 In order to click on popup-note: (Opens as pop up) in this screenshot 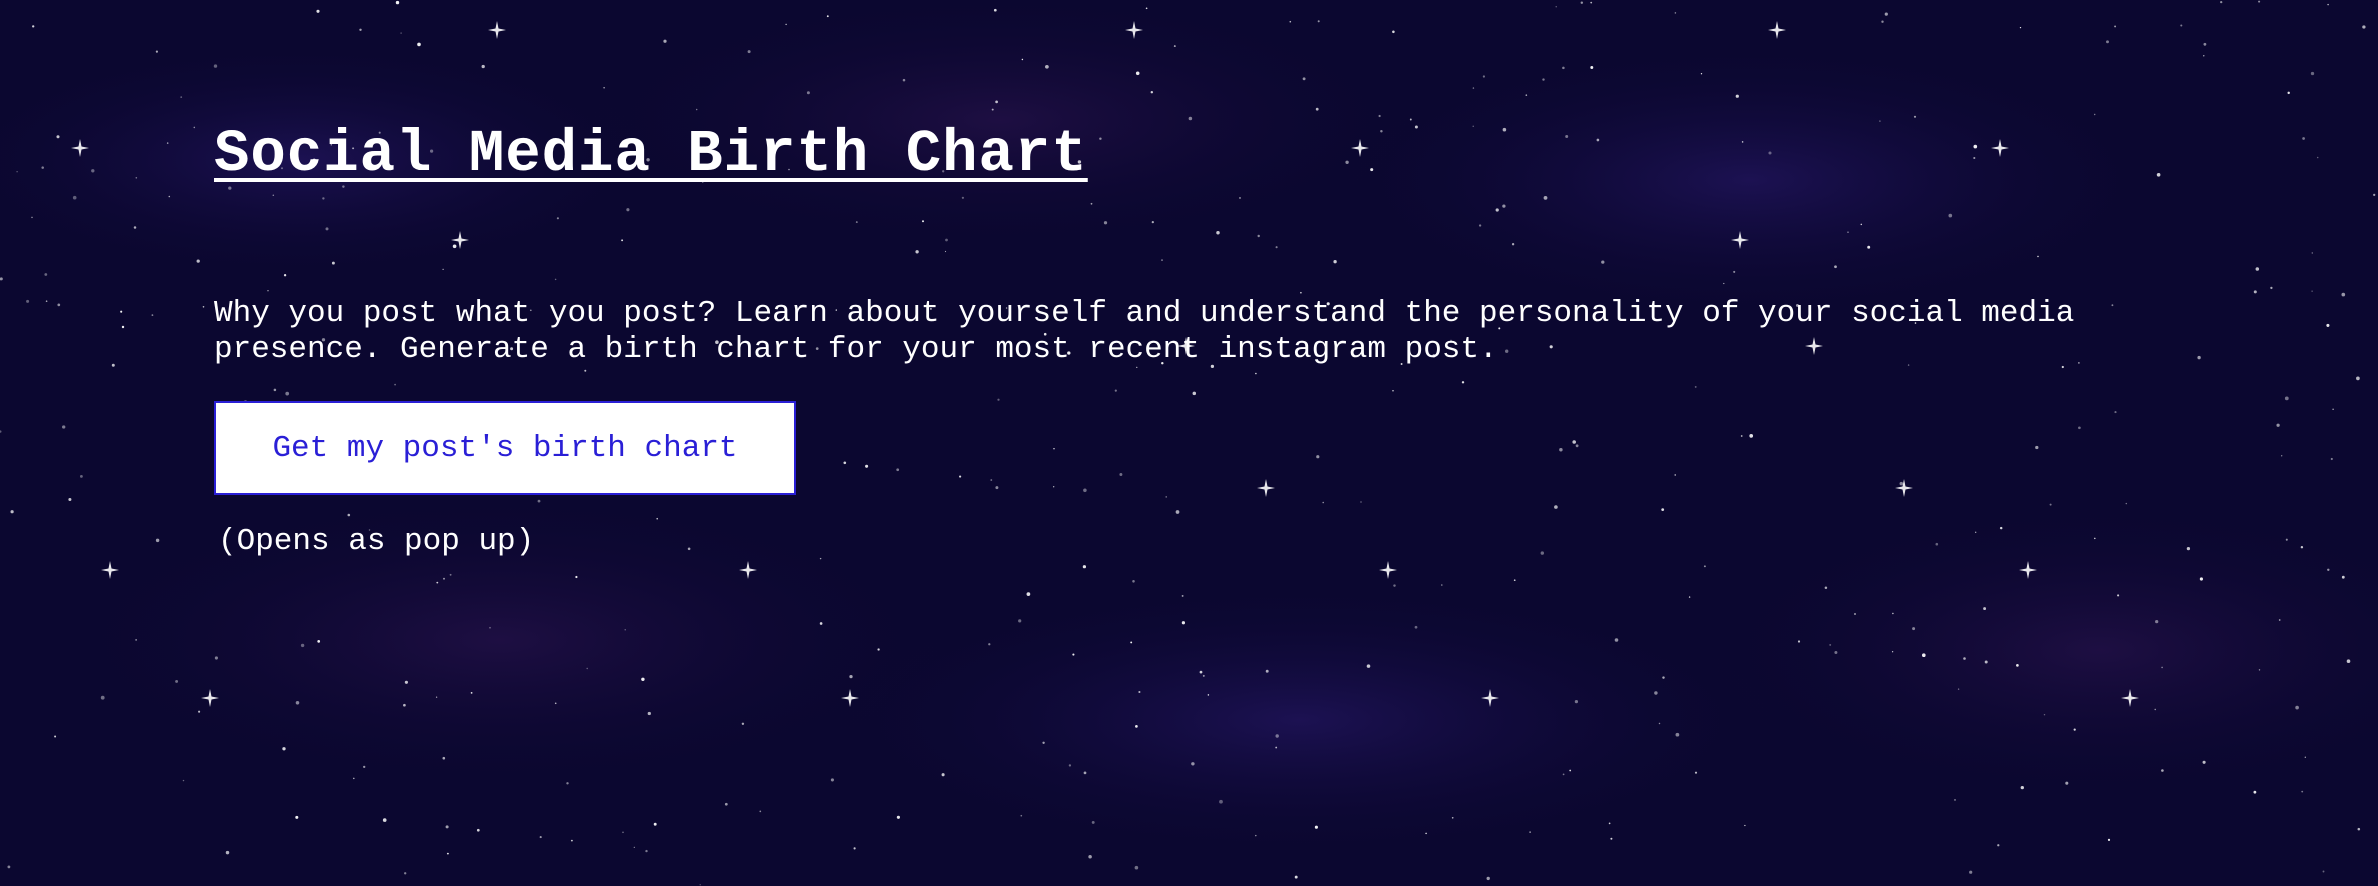, I will do `click(376, 541)`.